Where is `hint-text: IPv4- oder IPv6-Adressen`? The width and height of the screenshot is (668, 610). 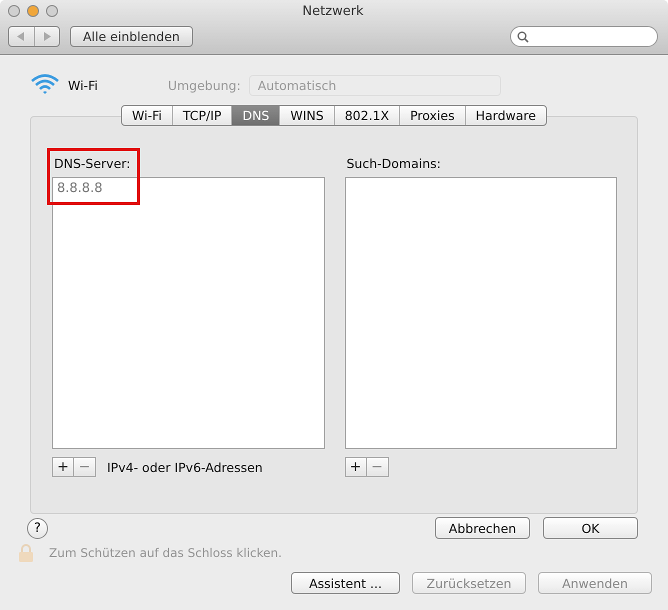 hint-text: IPv4- oder IPv6-Adressen is located at coordinates (185, 467).